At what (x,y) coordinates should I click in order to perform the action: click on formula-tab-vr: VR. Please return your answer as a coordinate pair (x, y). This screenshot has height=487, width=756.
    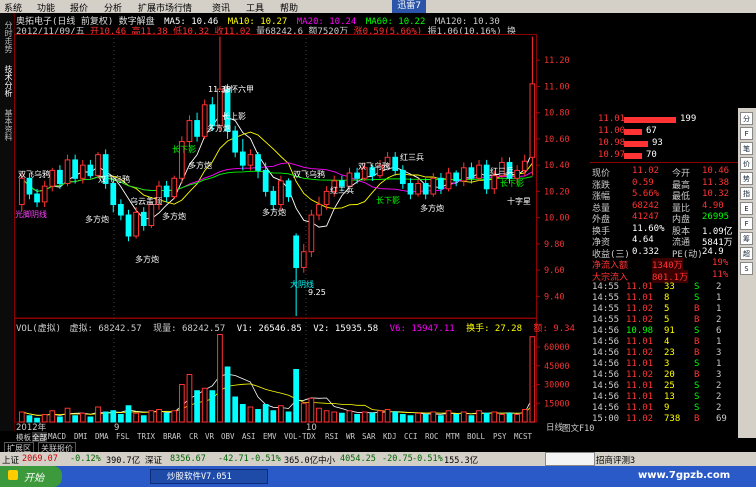
    Looking at the image, I should click on (209, 436).